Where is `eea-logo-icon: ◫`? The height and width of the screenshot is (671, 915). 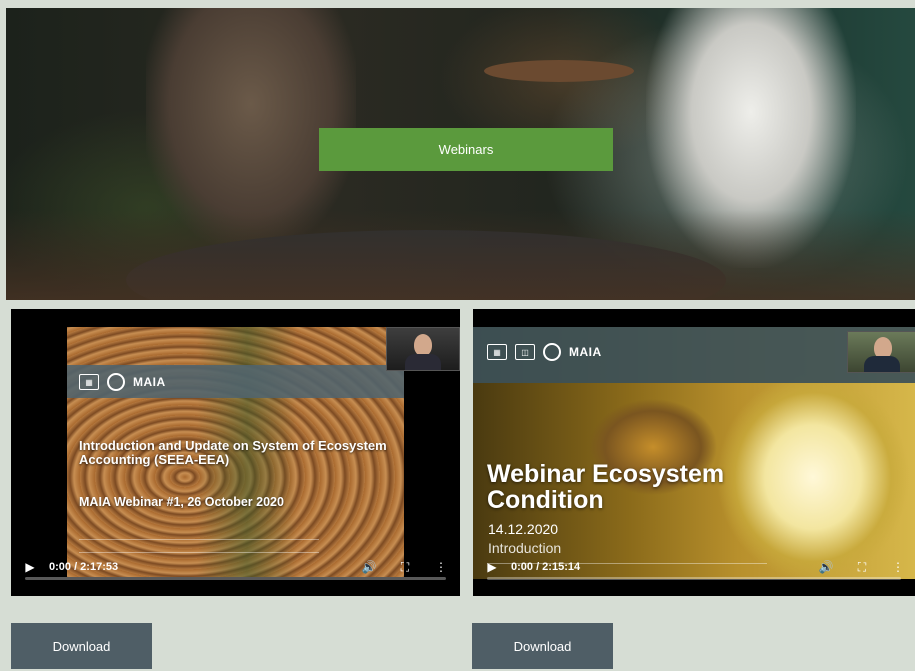
eea-logo-icon: ◫ is located at coordinates (525, 352).